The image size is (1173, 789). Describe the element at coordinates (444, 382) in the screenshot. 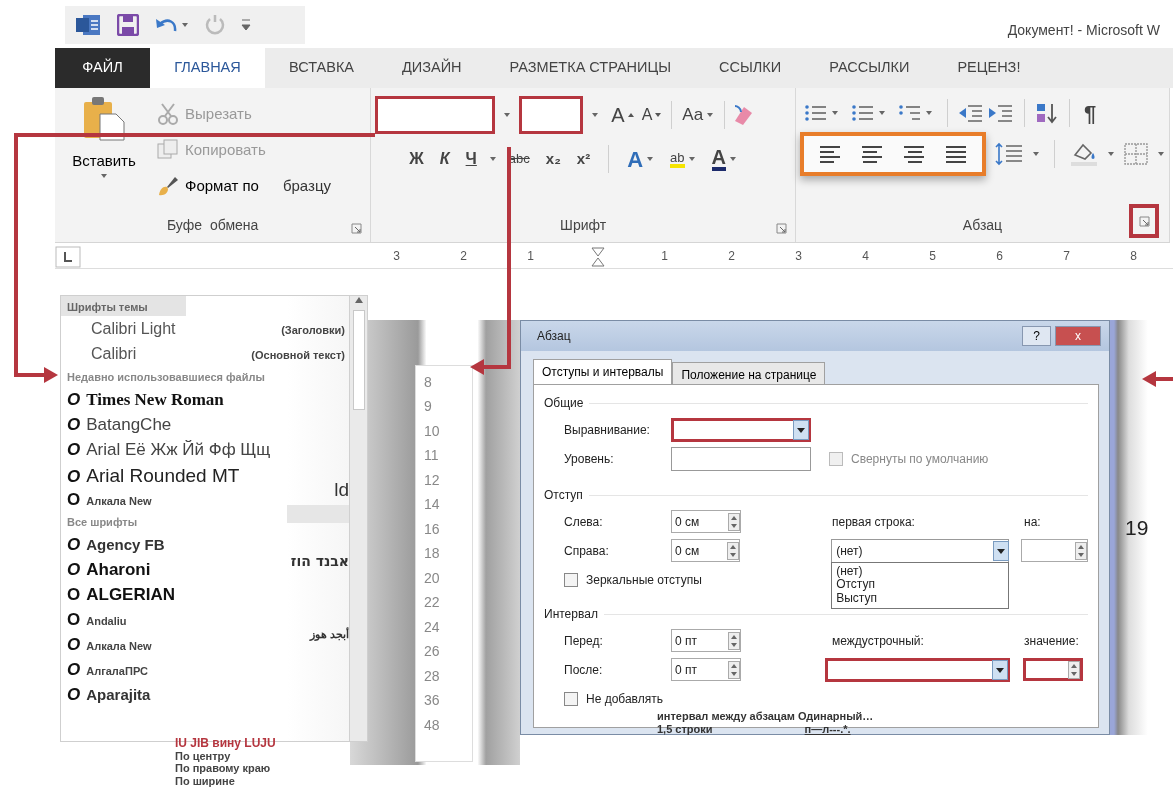

I see `font-size-option: 8` at that location.